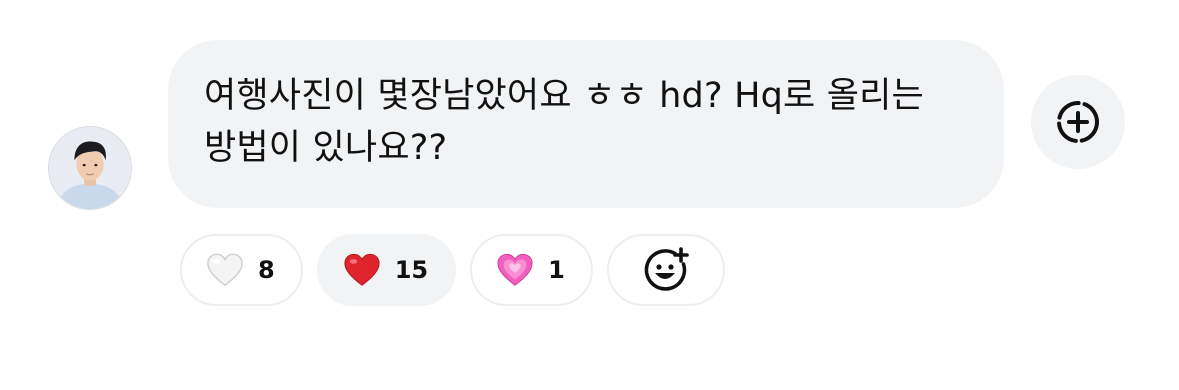  What do you see at coordinates (266, 270) in the screenshot?
I see `reaction-count: 8` at bounding box center [266, 270].